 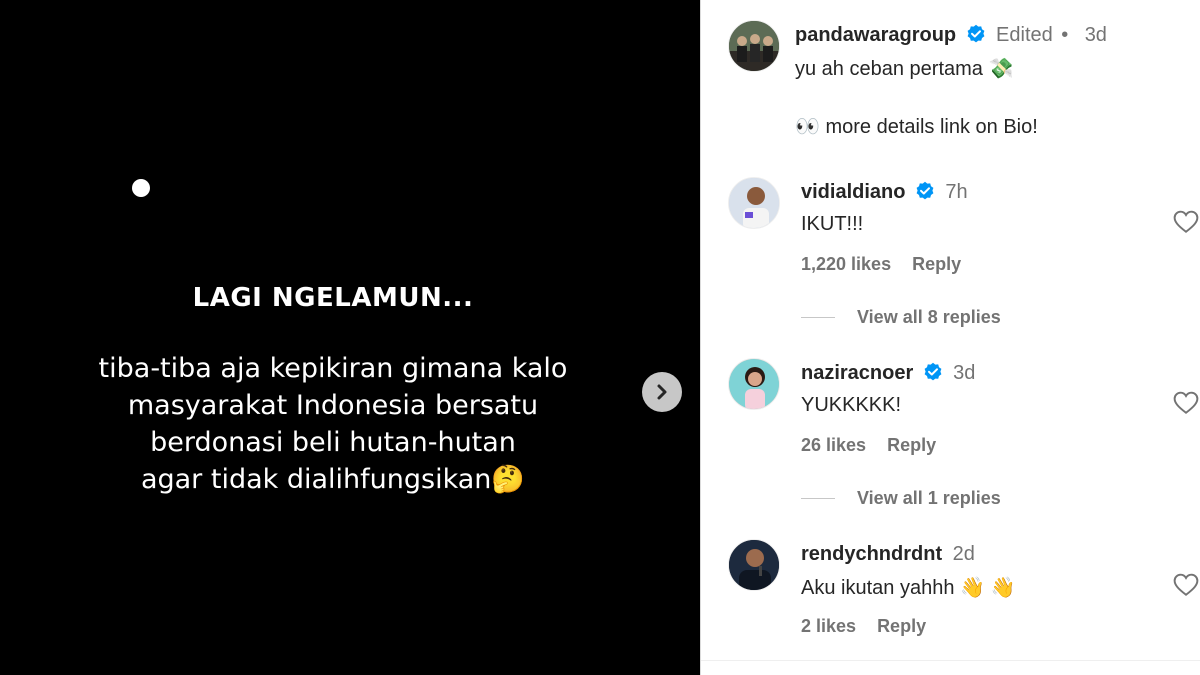 I want to click on comment-header: naziracnoer 3d, so click(x=888, y=373).